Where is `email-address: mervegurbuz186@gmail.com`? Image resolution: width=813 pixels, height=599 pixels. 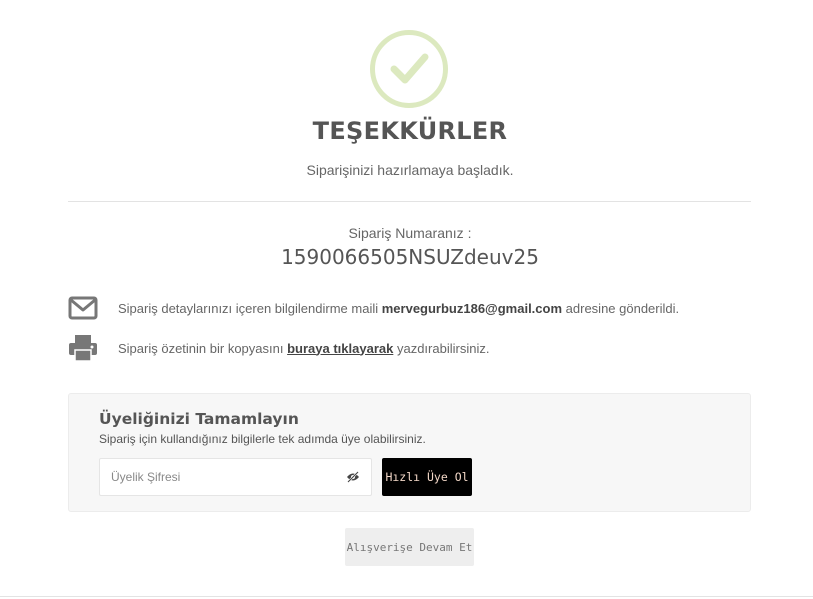
email-address: mervegurbuz186@gmail.com is located at coordinates (472, 308).